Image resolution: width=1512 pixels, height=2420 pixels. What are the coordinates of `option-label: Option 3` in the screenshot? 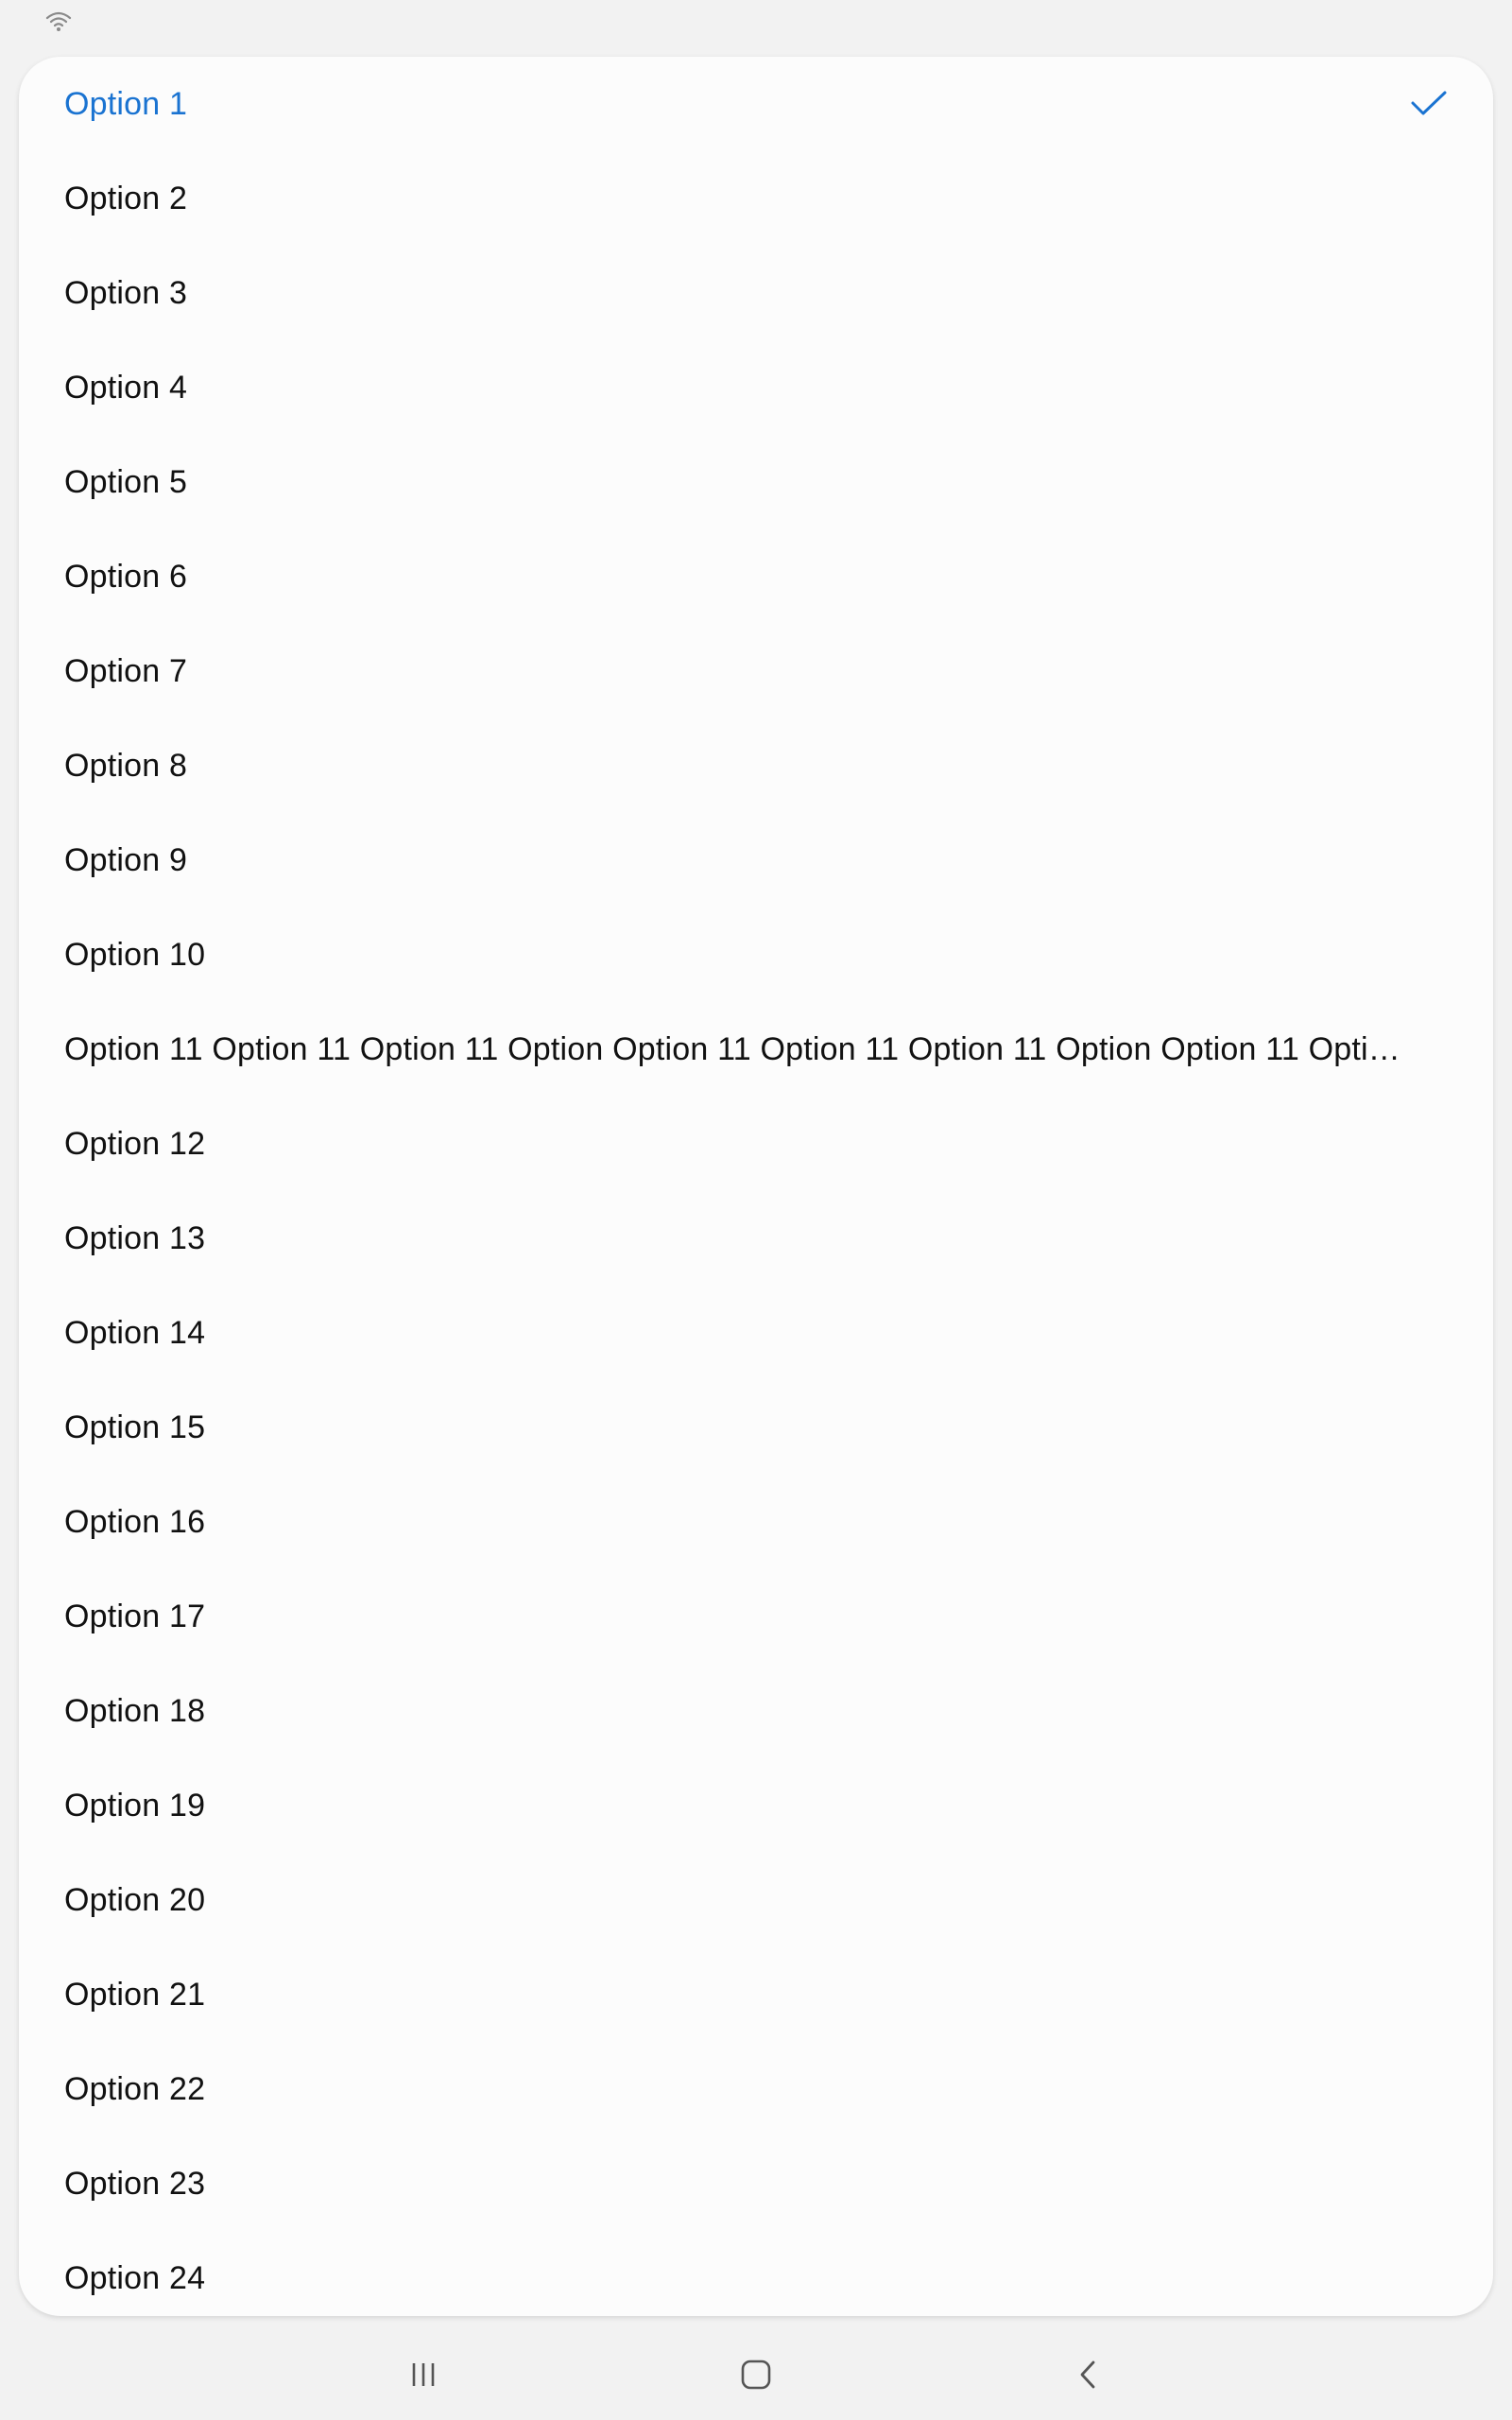 It's located at (126, 293).